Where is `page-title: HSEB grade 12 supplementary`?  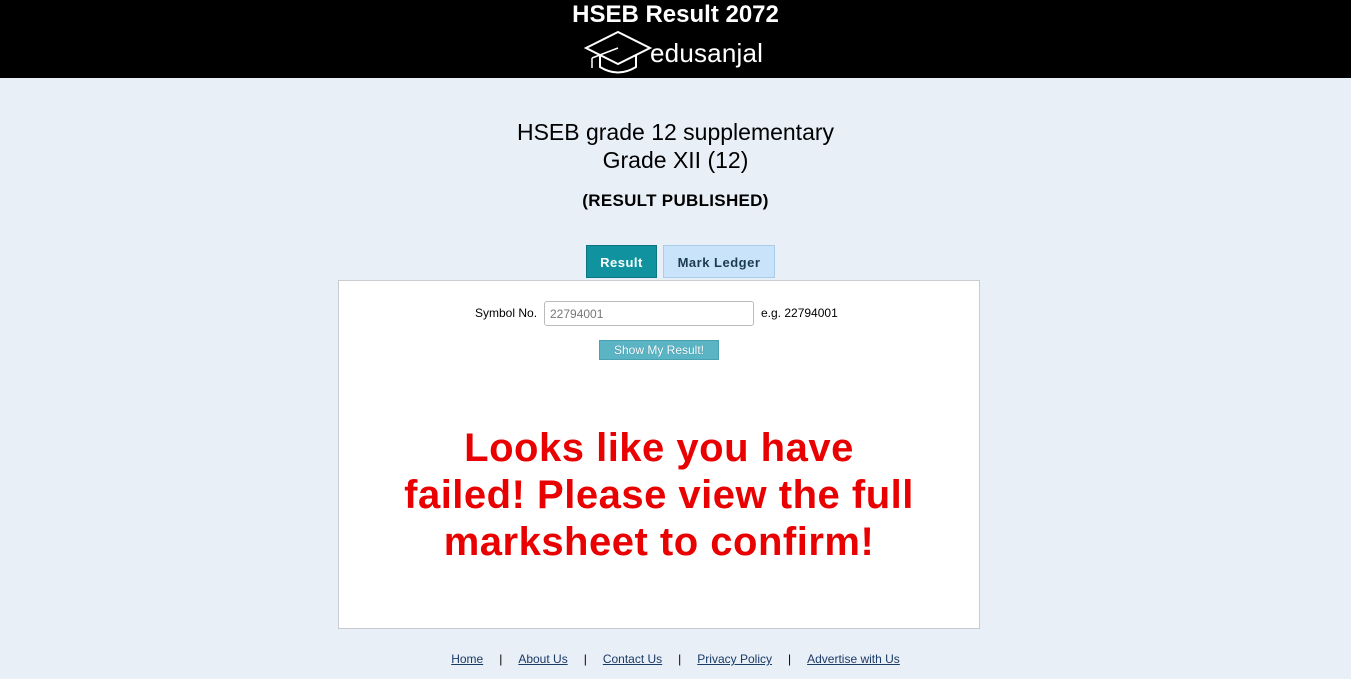
page-title: HSEB grade 12 supplementary is located at coordinates (675, 132).